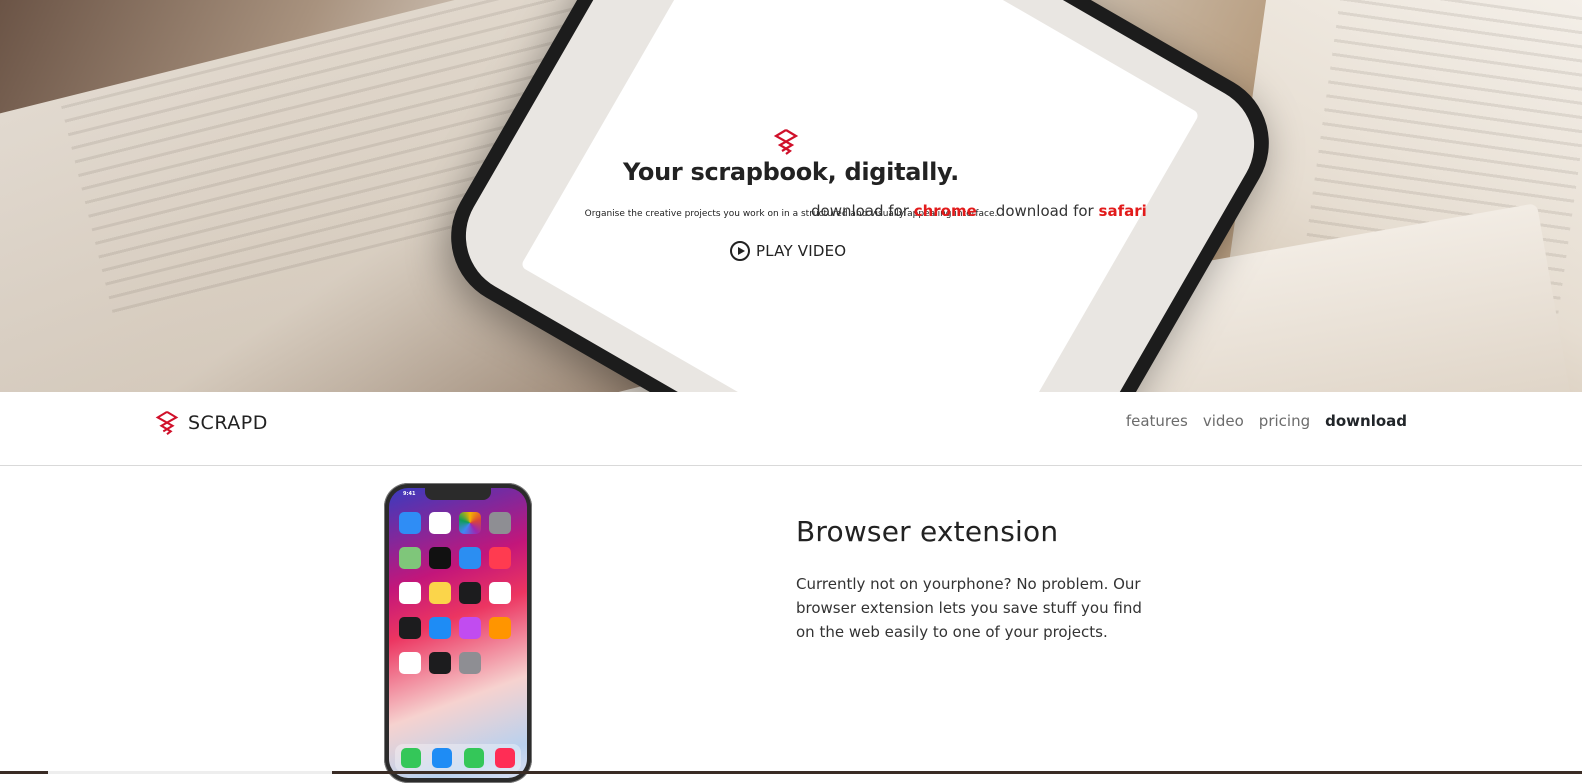 The height and width of the screenshot is (783, 1582). I want to click on play-video-button: PLAY VIDEO, so click(788, 251).